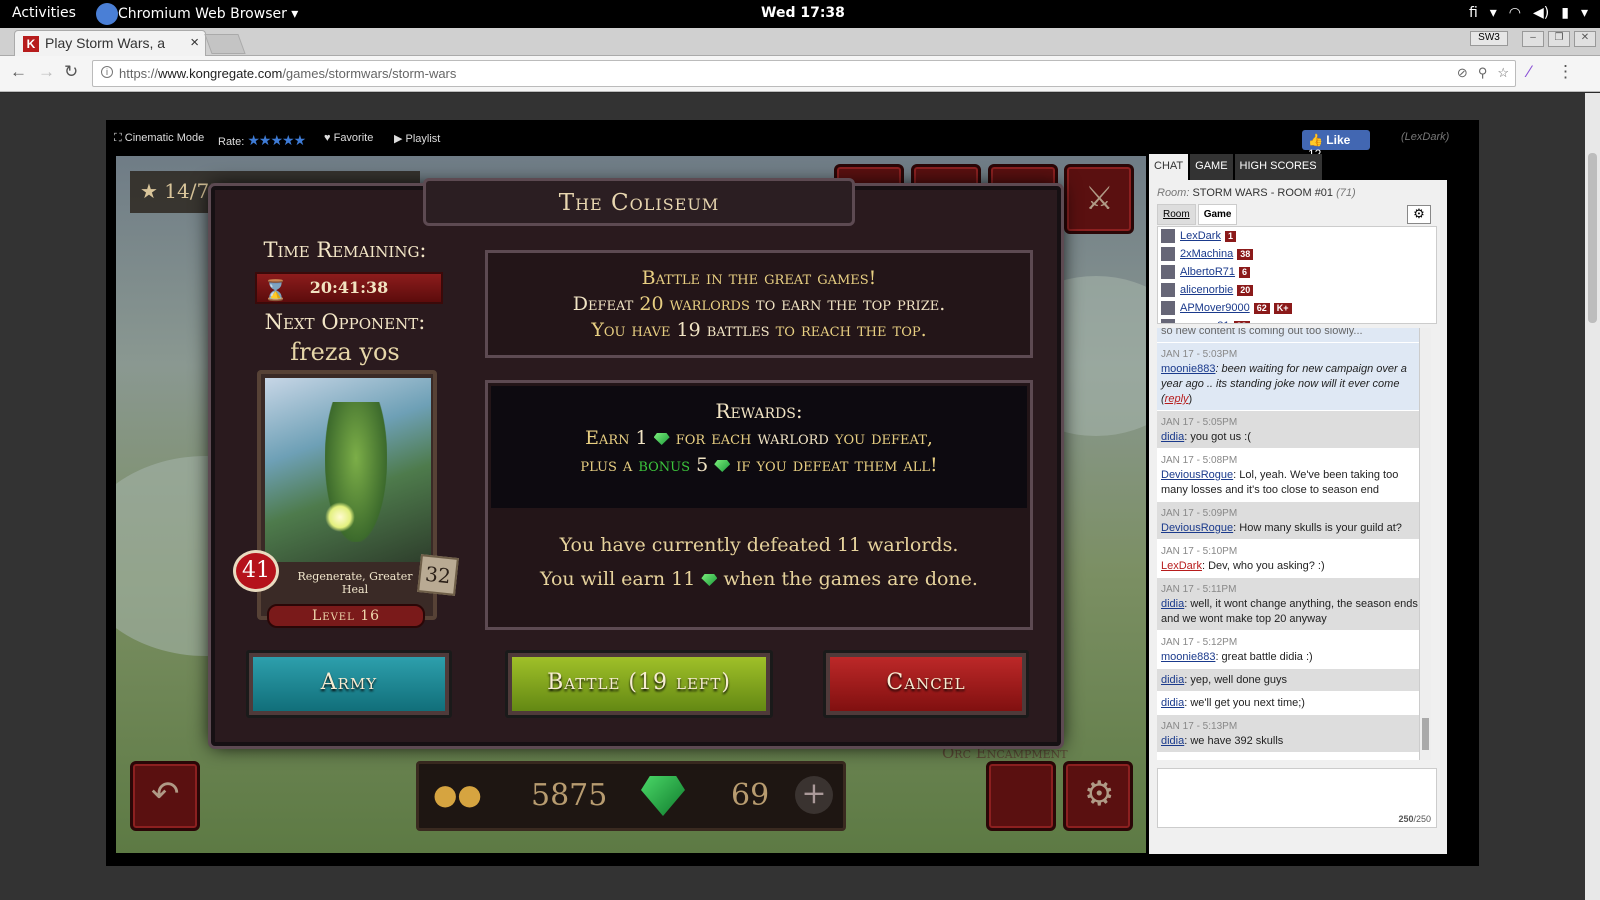  I want to click on message-timestamp: JAN 17 - 5:10PM, so click(1199, 551).